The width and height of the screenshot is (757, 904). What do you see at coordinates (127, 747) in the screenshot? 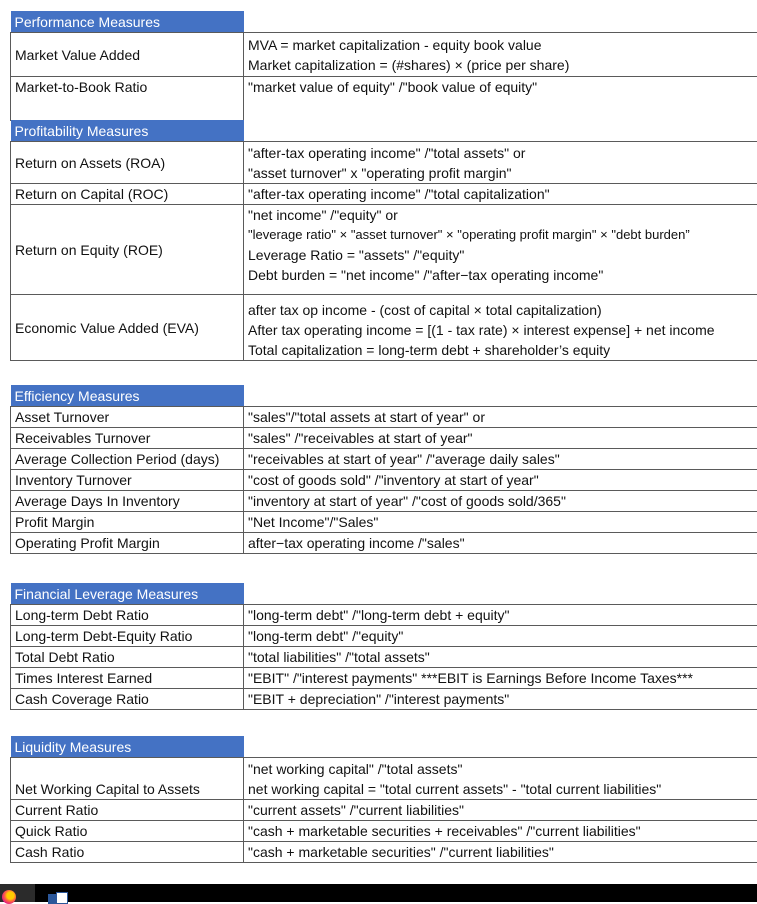
I see `section-header: Liquidity Measures` at bounding box center [127, 747].